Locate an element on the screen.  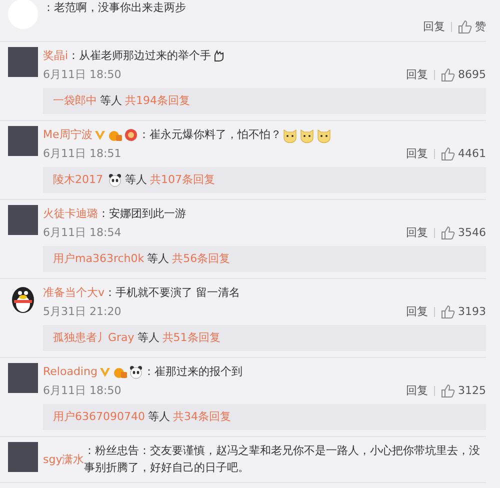
like-button: 3193 is located at coordinates (463, 311).